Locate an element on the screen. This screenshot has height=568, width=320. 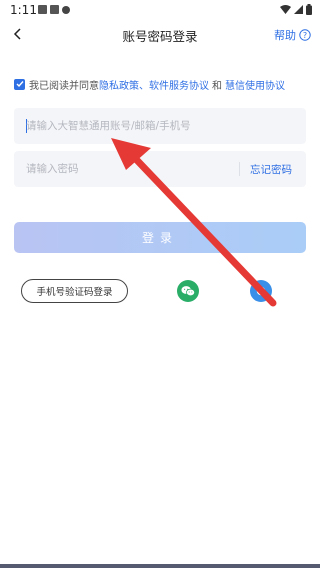
divider is located at coordinates (239, 169).